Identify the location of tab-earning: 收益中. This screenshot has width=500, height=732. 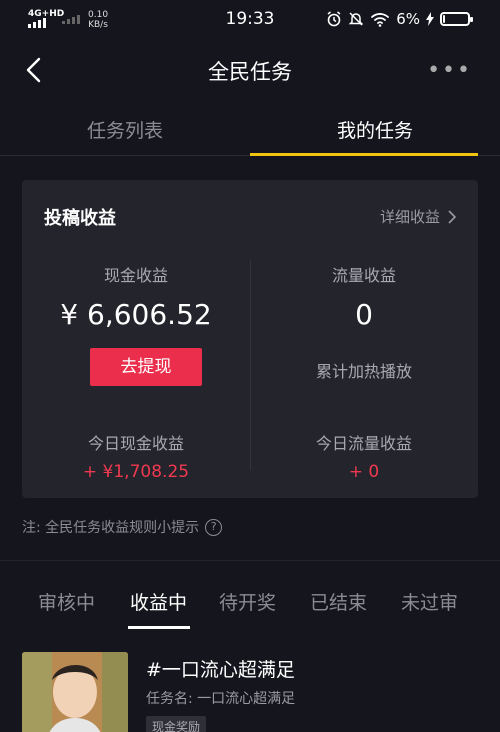
(158, 601).